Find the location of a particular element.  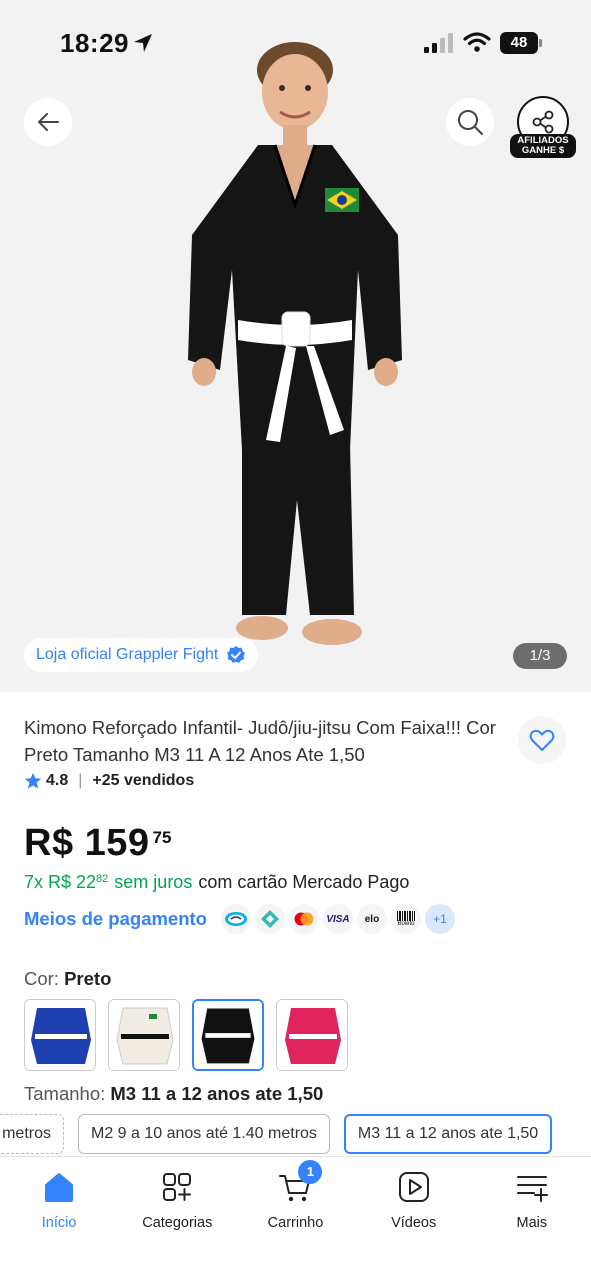

search-button is located at coordinates (470, 122).